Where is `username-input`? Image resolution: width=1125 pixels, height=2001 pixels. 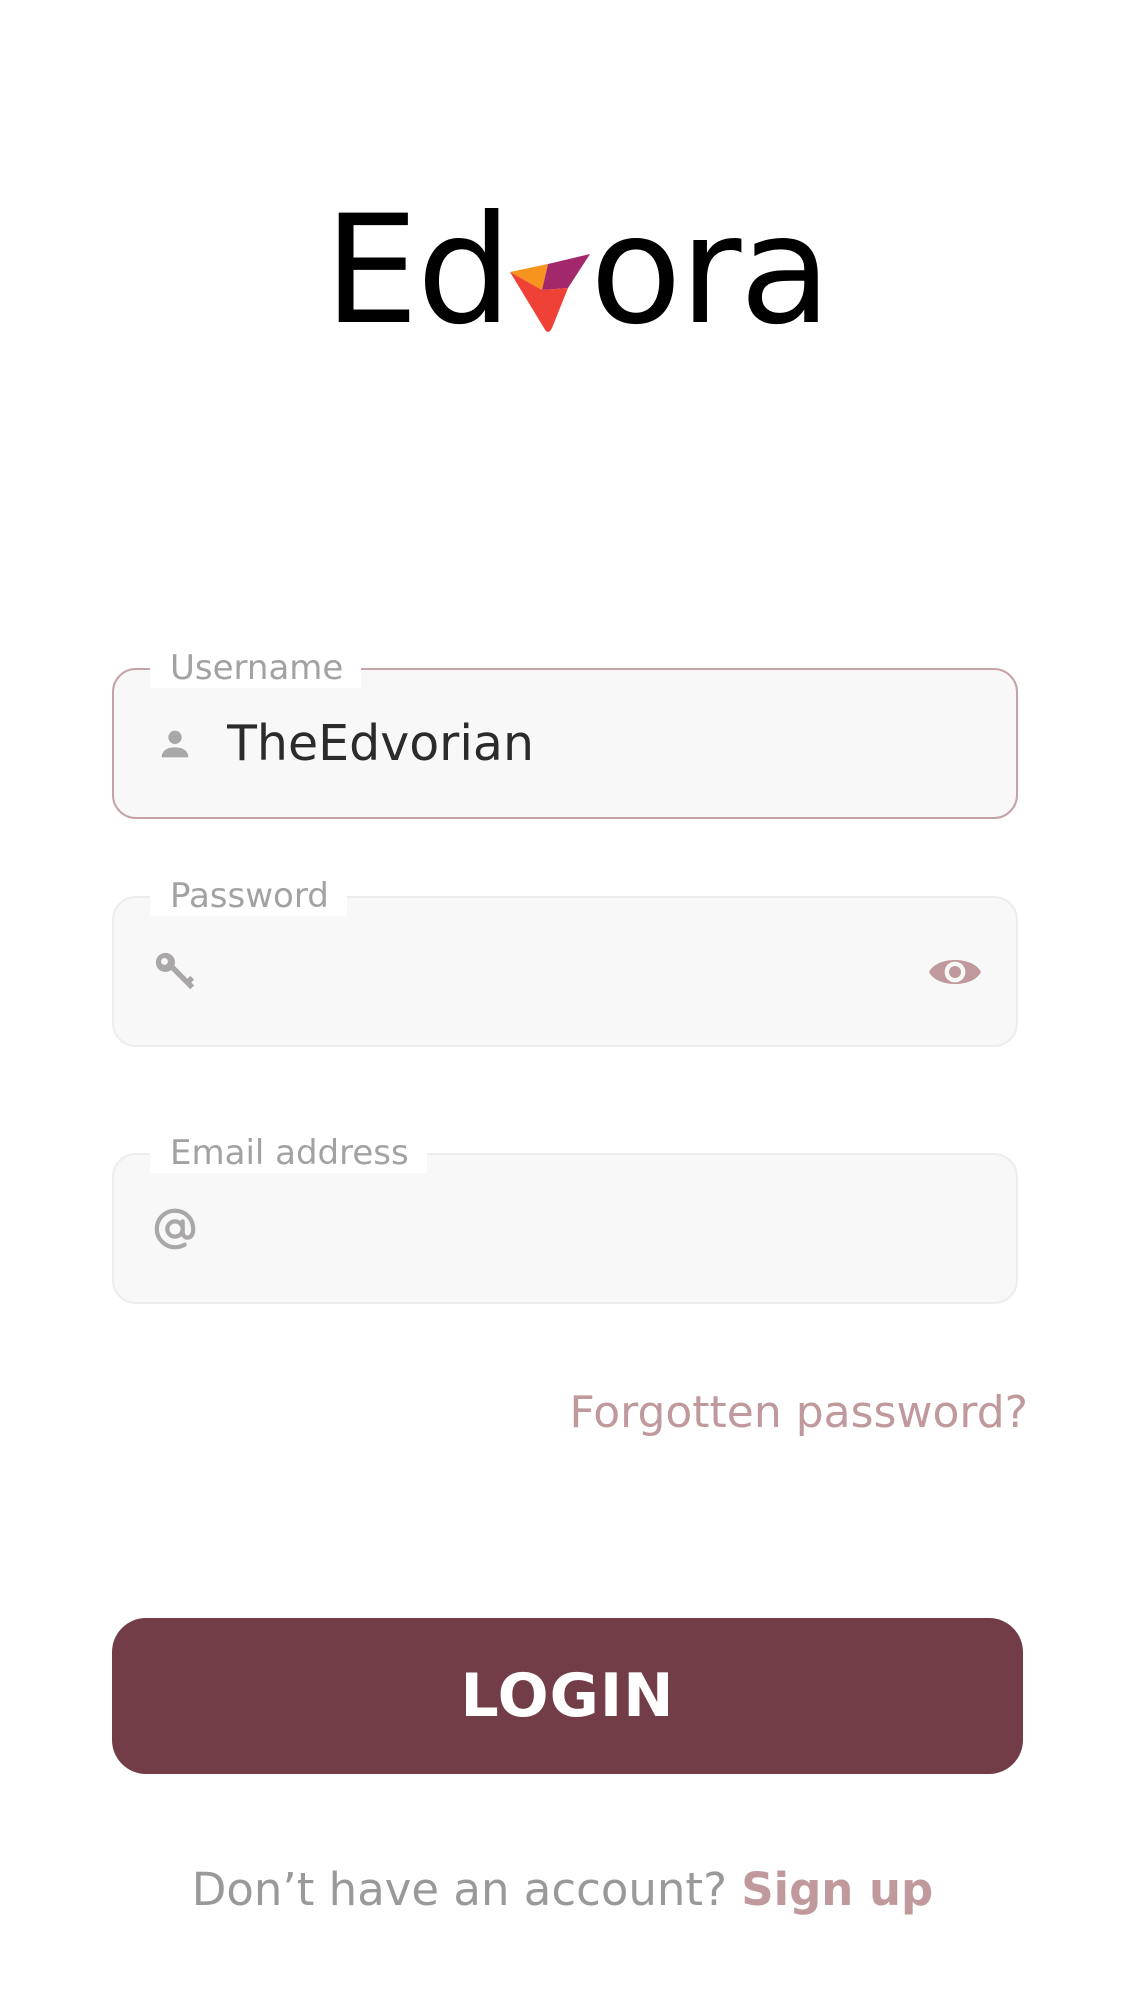 username-input is located at coordinates (571, 743).